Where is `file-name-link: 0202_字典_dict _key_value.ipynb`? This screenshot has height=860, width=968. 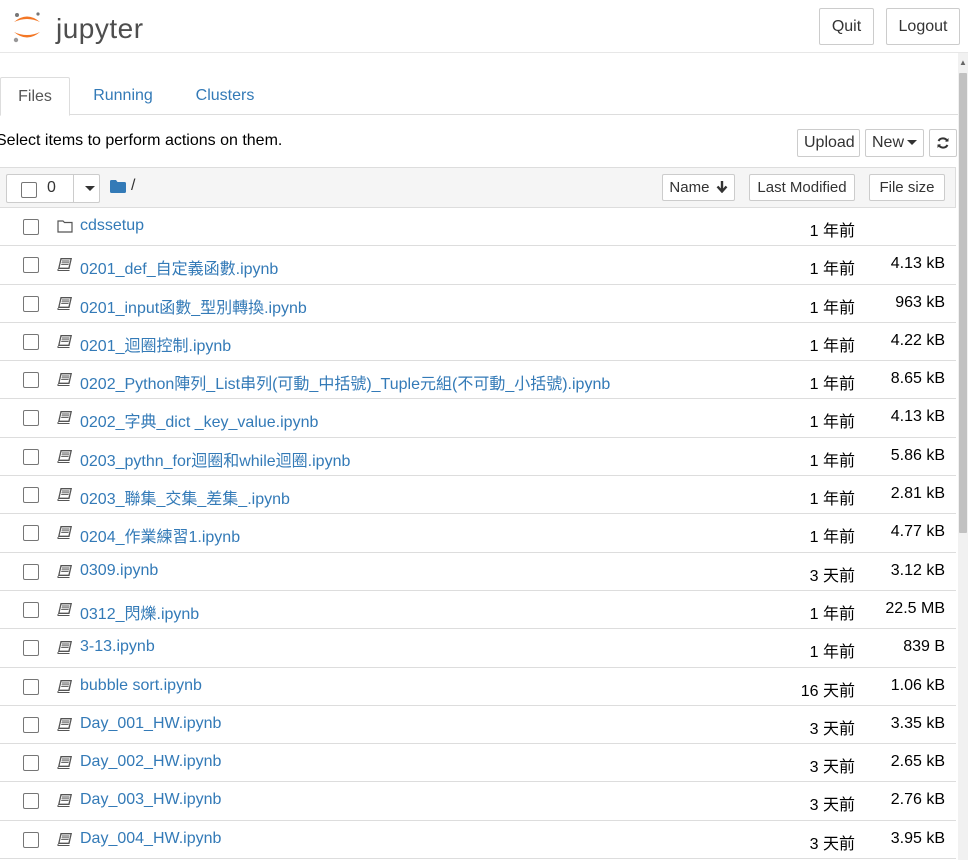 file-name-link: 0202_字典_dict _key_value.ipynb is located at coordinates (199, 420).